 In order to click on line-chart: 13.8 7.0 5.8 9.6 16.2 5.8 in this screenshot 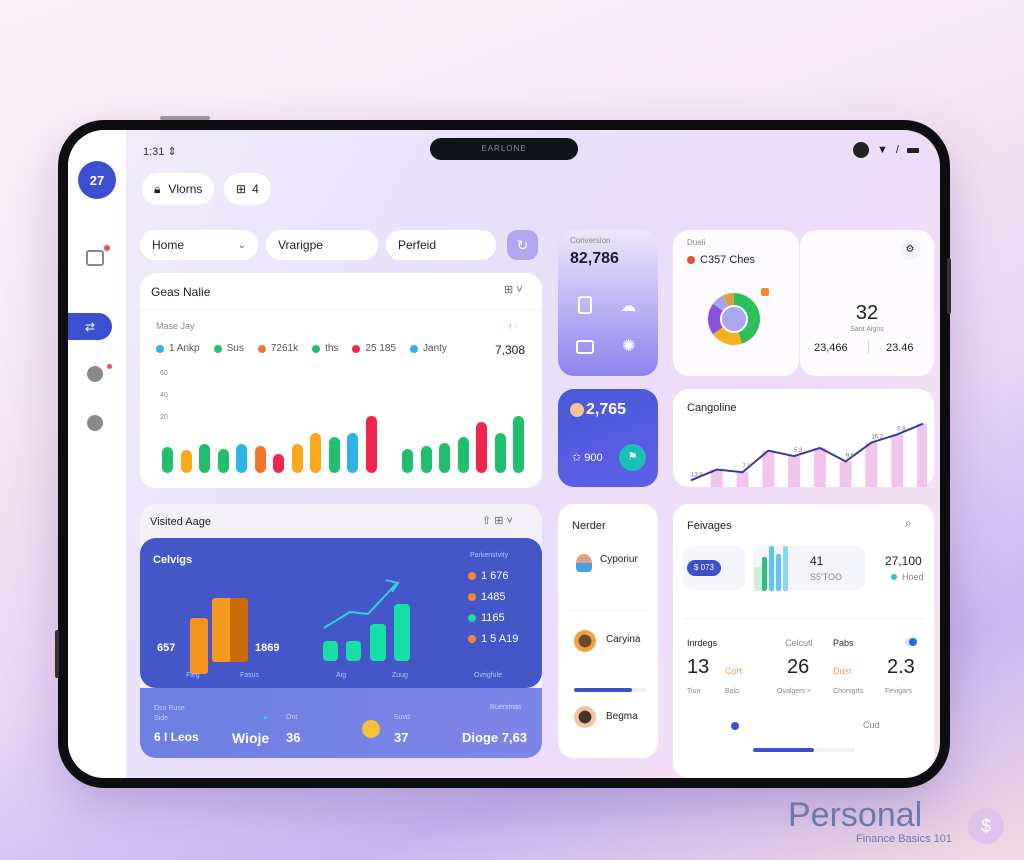, I will do `click(808, 454)`.